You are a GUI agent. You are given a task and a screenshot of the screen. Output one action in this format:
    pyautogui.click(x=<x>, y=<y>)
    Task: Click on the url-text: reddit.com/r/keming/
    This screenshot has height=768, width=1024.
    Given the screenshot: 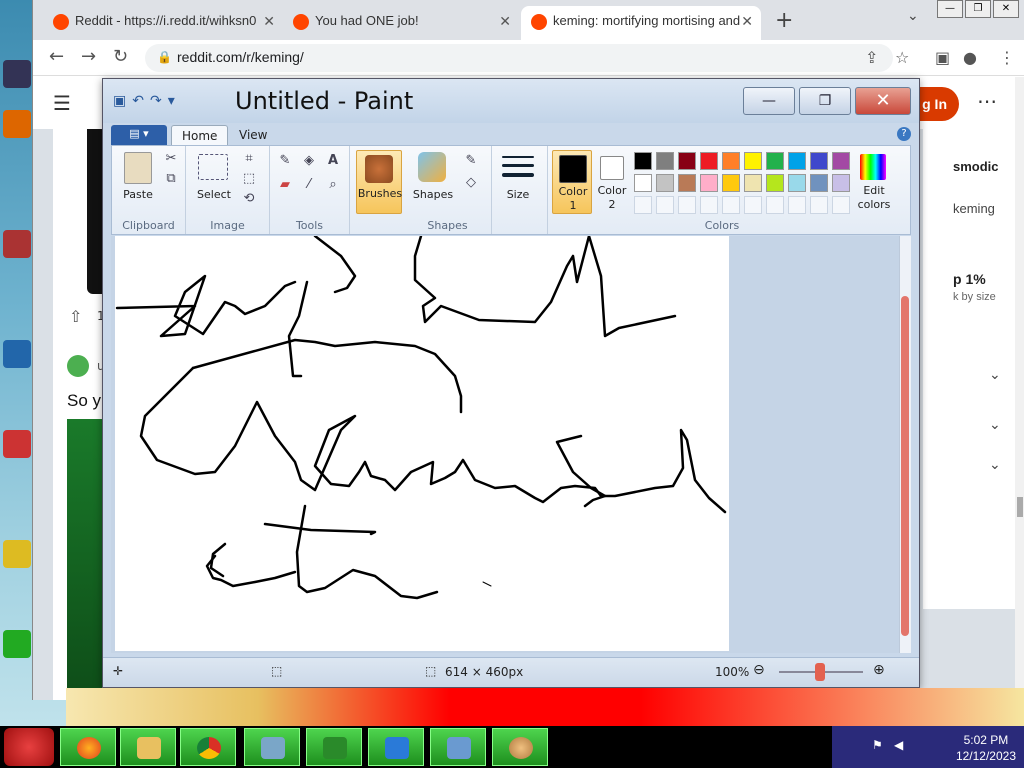 What is the action you would take?
    pyautogui.click(x=240, y=57)
    